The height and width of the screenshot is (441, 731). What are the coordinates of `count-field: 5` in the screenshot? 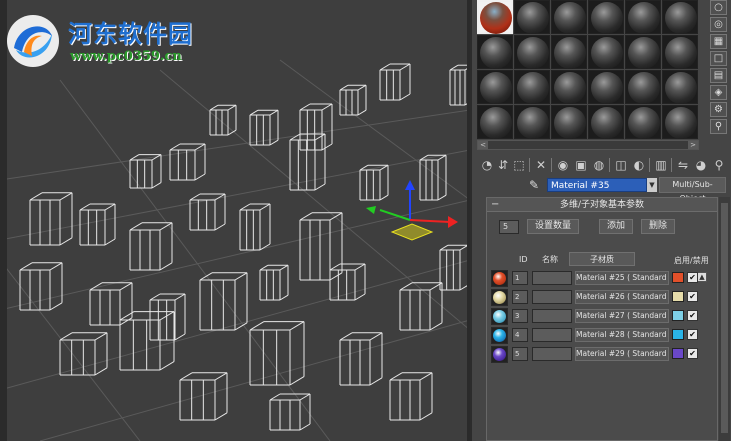 It's located at (509, 227).